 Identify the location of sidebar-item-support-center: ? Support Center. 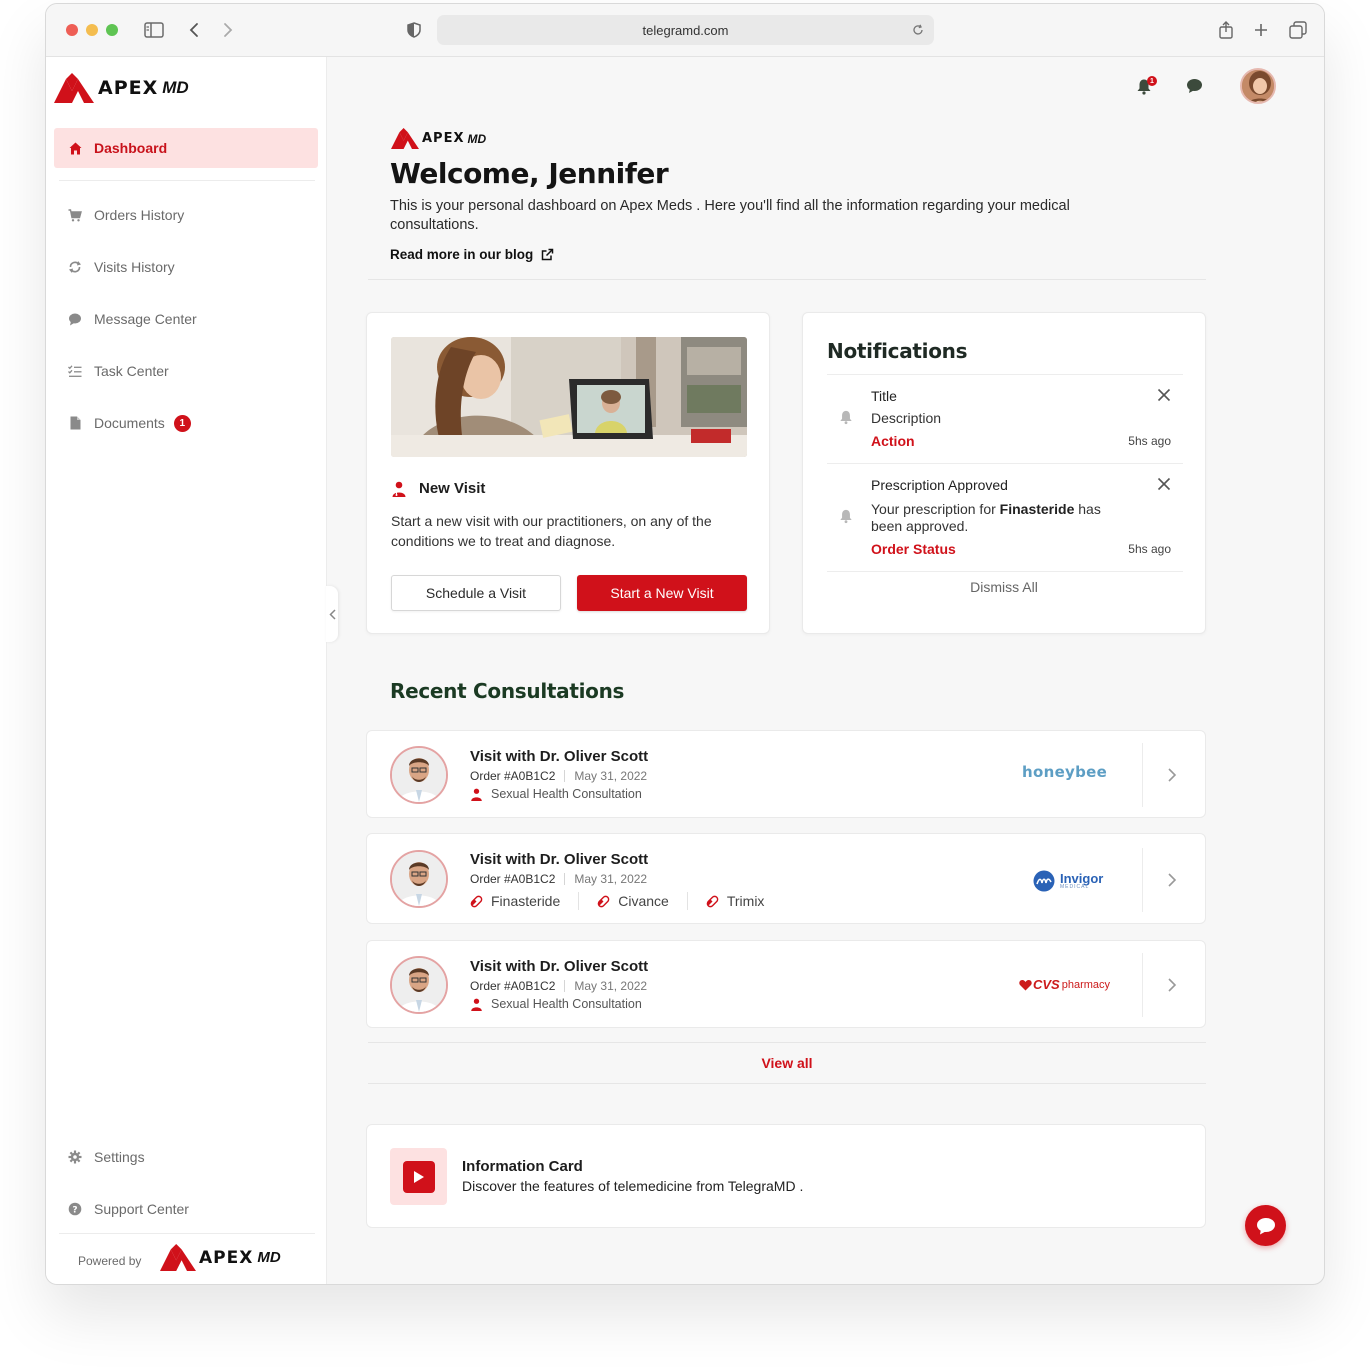
(128, 1209).